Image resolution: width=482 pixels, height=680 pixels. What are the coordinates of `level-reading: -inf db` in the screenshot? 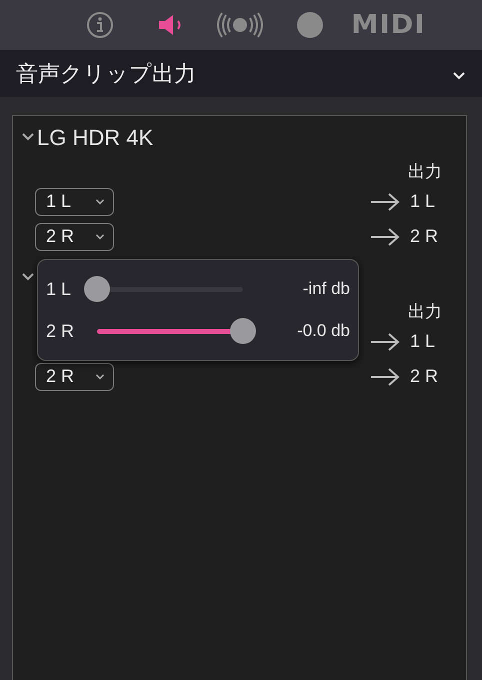 It's located at (326, 289).